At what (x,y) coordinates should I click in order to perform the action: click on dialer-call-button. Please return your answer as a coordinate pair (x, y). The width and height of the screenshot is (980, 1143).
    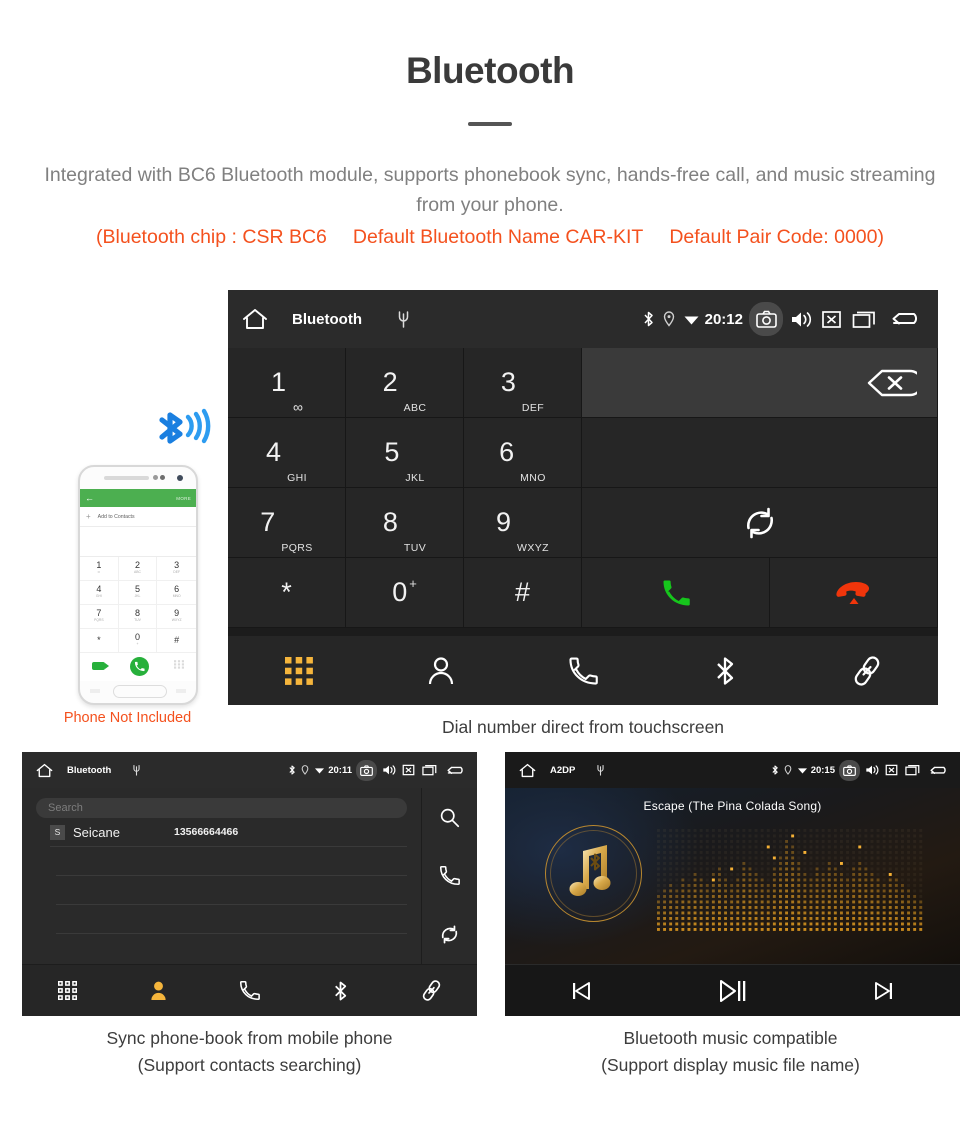
    Looking at the image, I should click on (676, 593).